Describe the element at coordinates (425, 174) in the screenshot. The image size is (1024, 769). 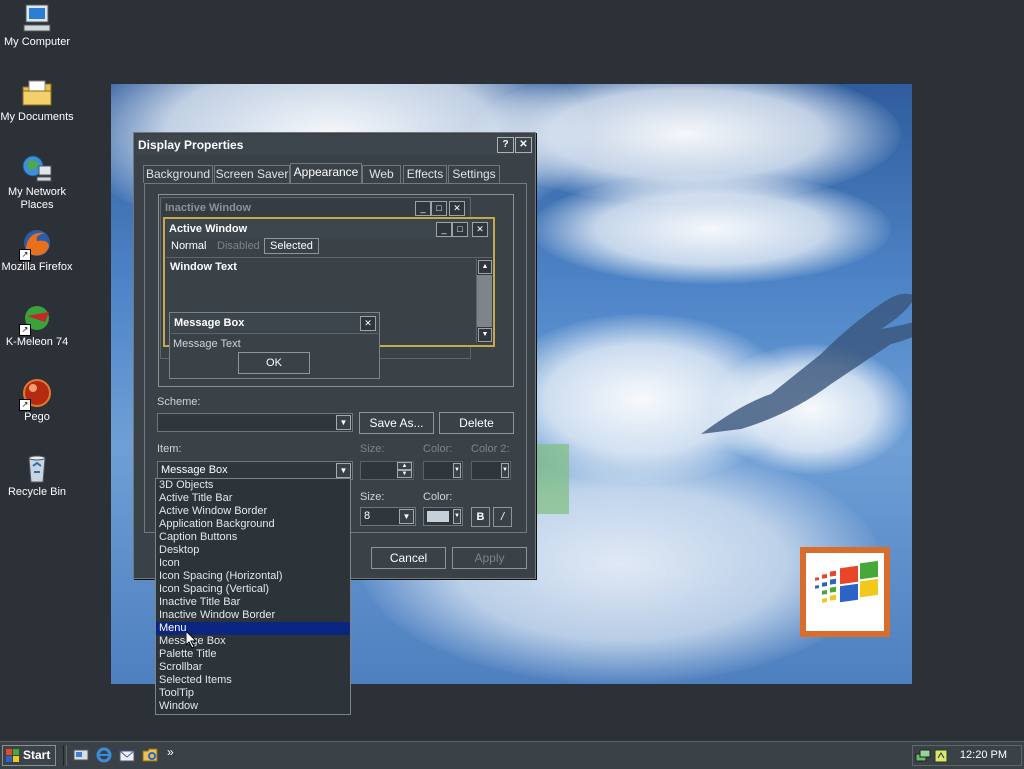
I see `tab-effects: Effects` at that location.